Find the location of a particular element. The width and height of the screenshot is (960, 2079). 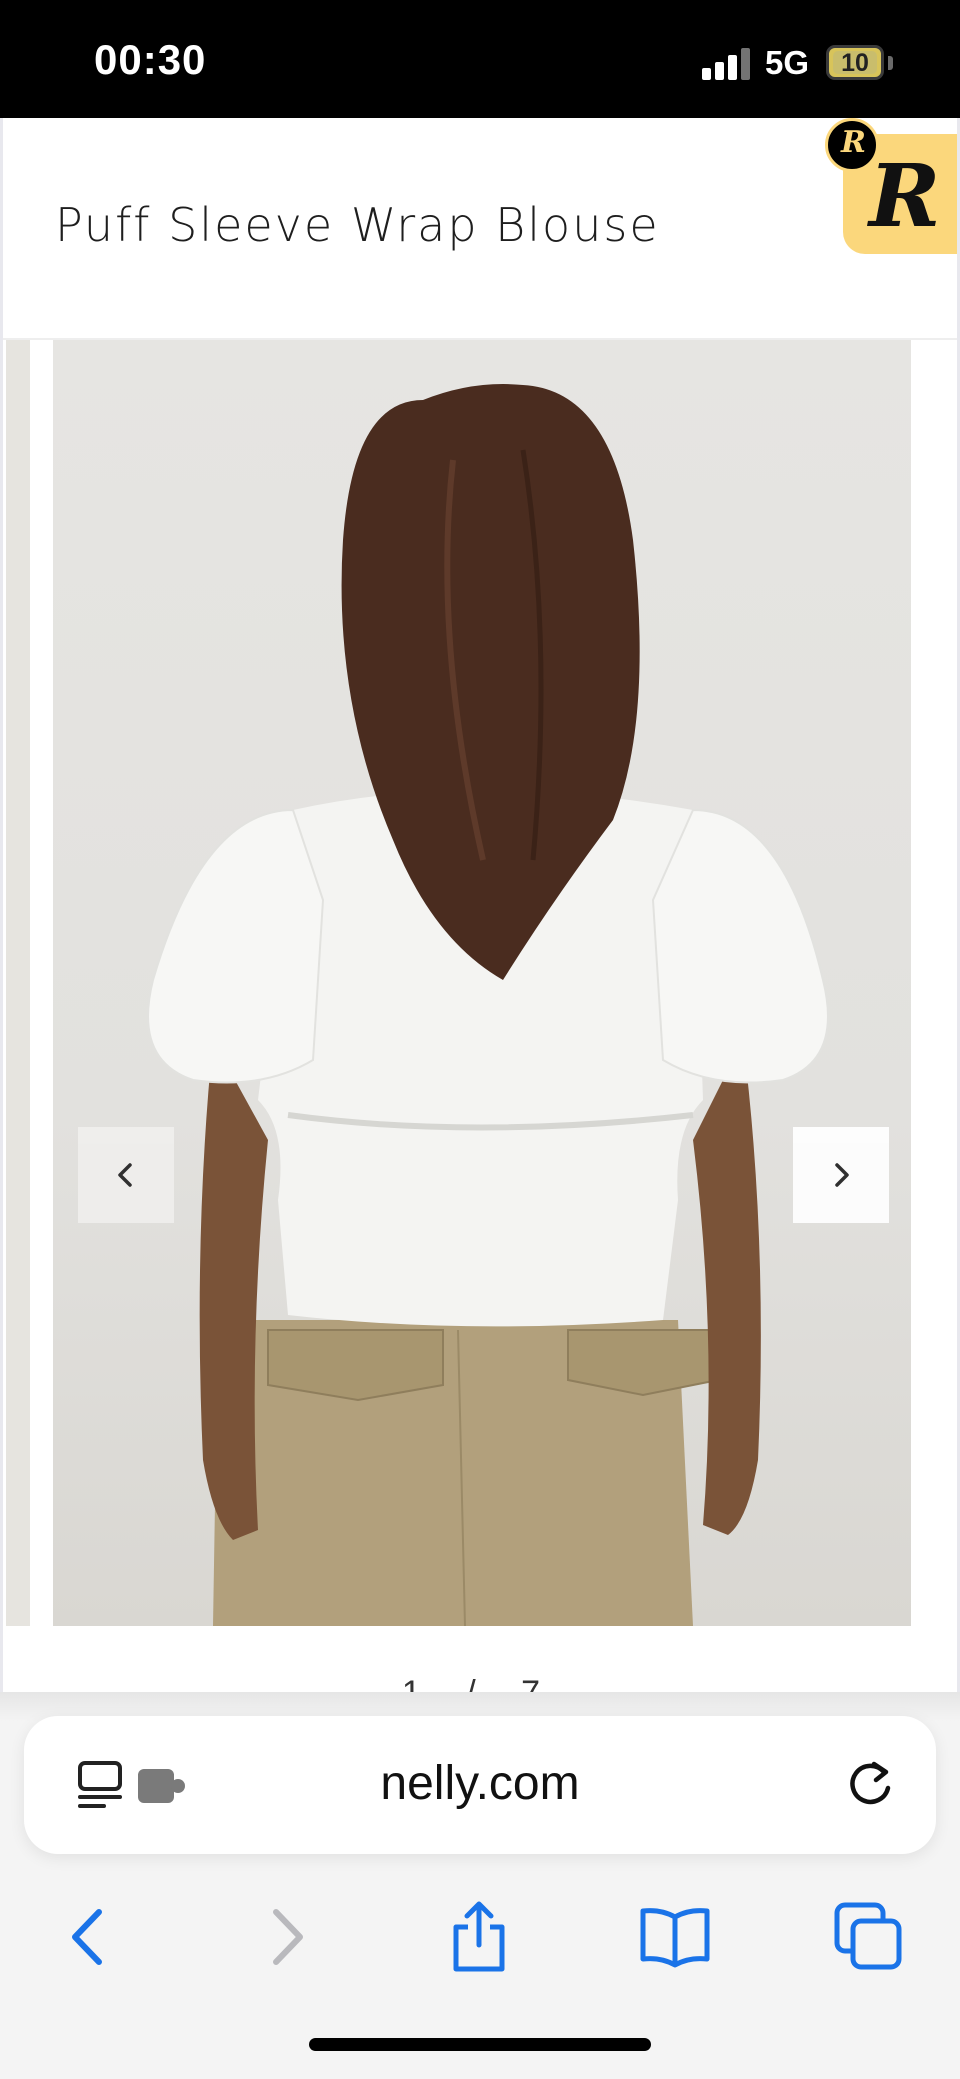

address-bar: nelly.com is located at coordinates (480, 1785).